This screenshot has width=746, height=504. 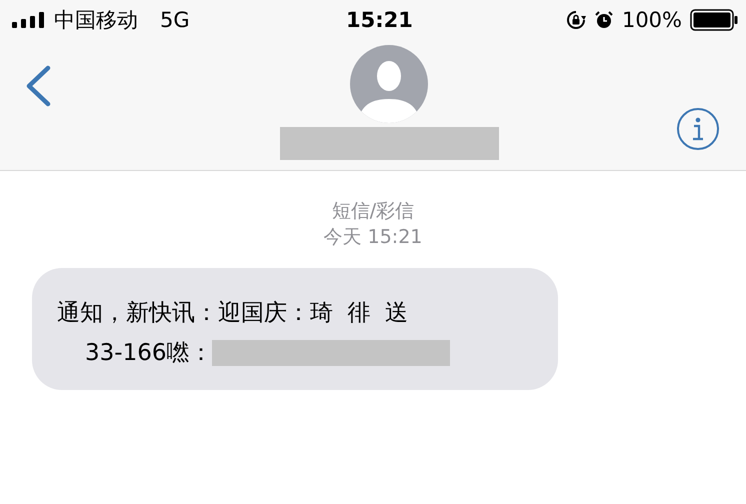 I want to click on network-type: 5G, so click(x=175, y=20).